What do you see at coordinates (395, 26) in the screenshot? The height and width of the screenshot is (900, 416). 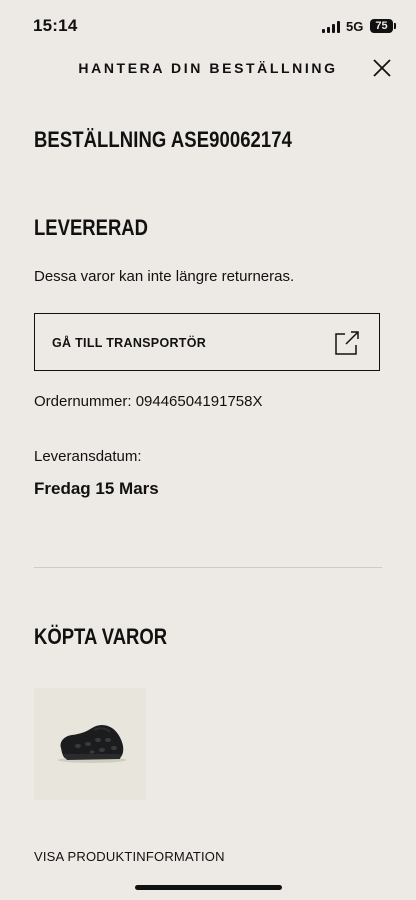 I see `battery-nub` at bounding box center [395, 26].